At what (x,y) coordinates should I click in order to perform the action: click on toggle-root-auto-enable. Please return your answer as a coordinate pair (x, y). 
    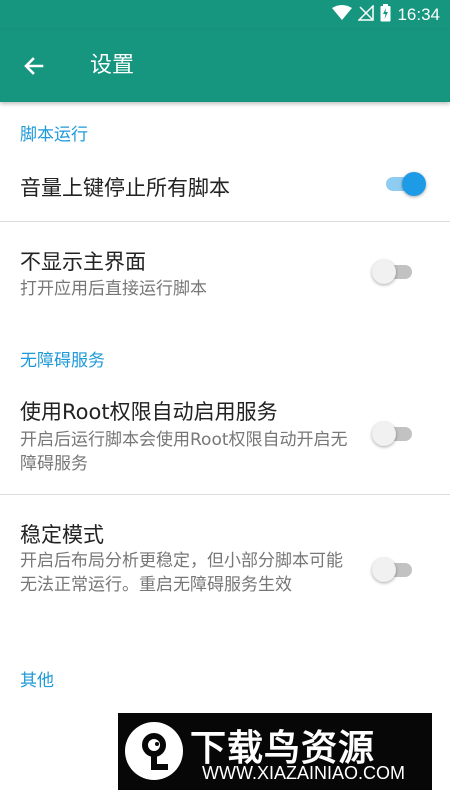
    Looking at the image, I should click on (395, 434).